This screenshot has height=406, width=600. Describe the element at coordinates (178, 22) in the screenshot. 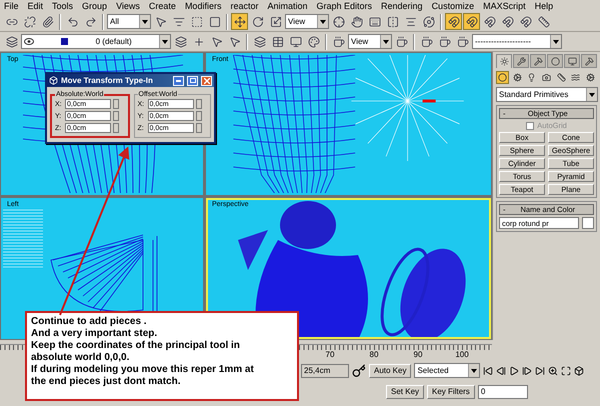

I see `list-icon` at that location.